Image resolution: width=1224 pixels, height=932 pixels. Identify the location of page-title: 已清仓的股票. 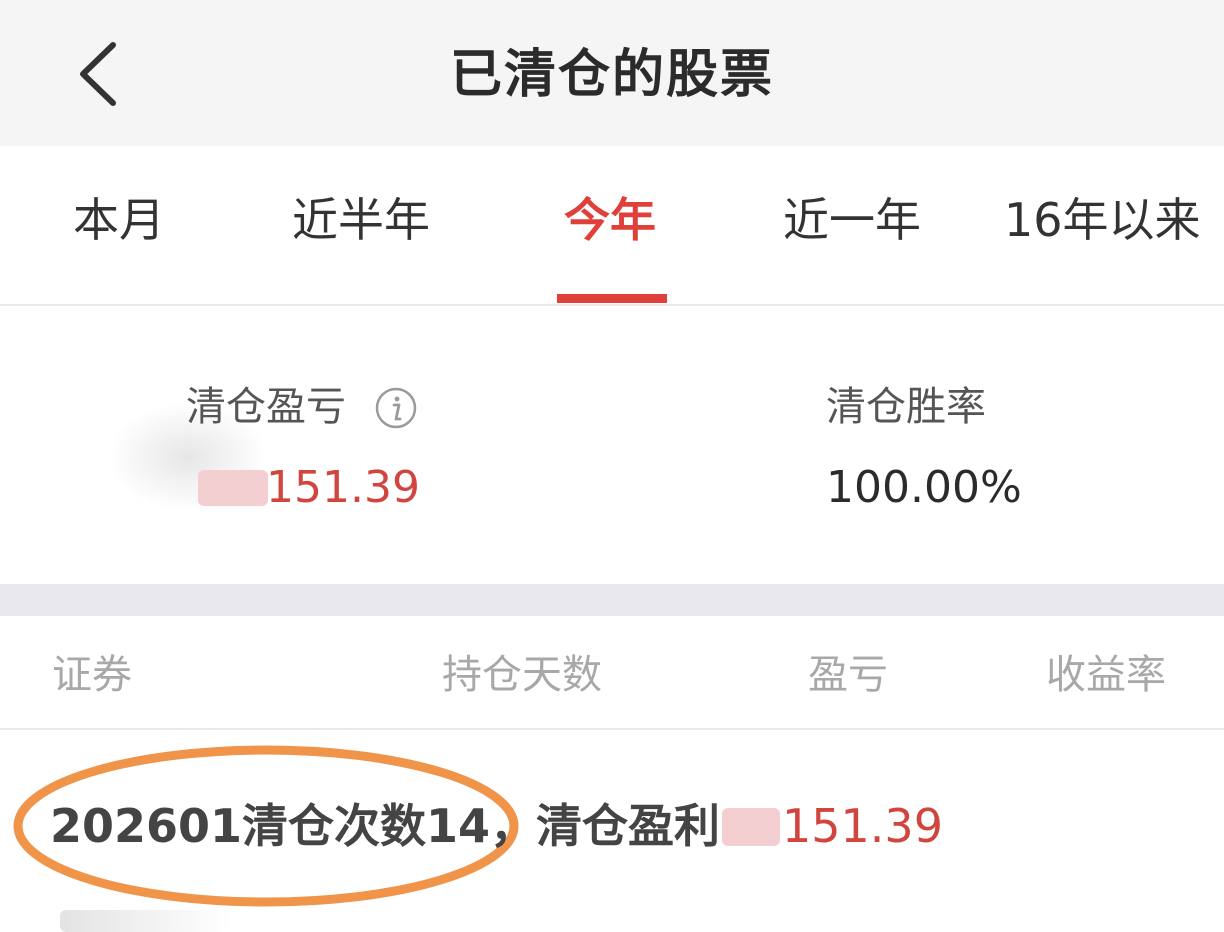
(611, 75).